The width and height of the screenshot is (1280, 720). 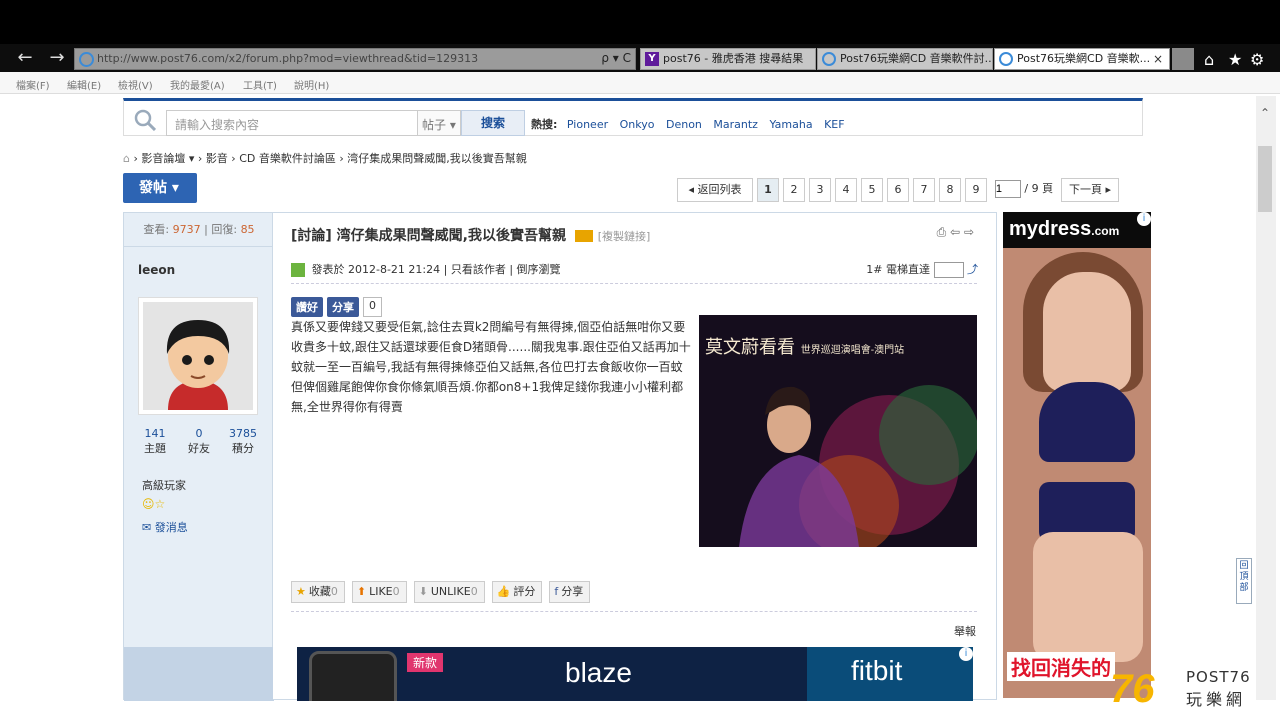 I want to click on post-meta: 發表於 2012-8-21 21:24 | 只看該作者 | 倒序瀏覽, so click(x=426, y=269).